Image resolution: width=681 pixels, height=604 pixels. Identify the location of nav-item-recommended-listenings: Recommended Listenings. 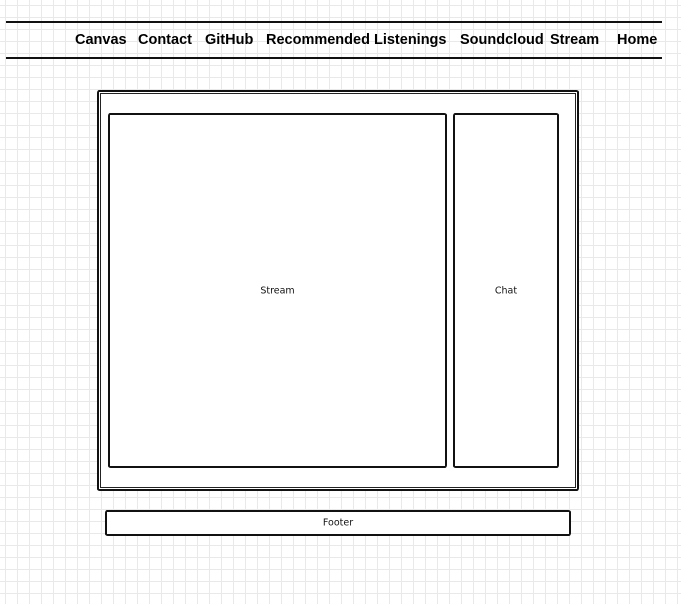
(356, 41).